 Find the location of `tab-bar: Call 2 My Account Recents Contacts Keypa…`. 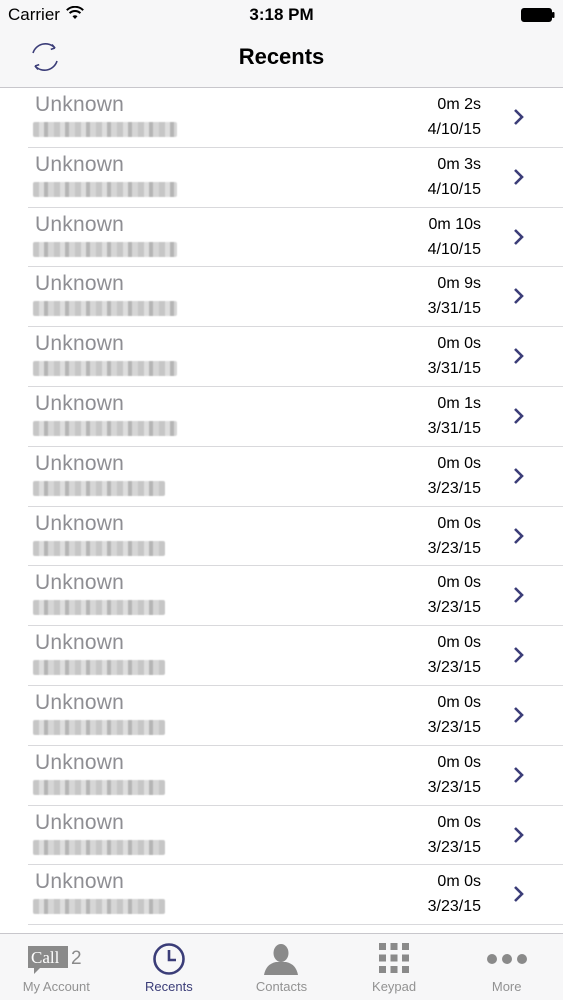

tab-bar: Call 2 My Account Recents Contacts Keypa… is located at coordinates (281, 966).